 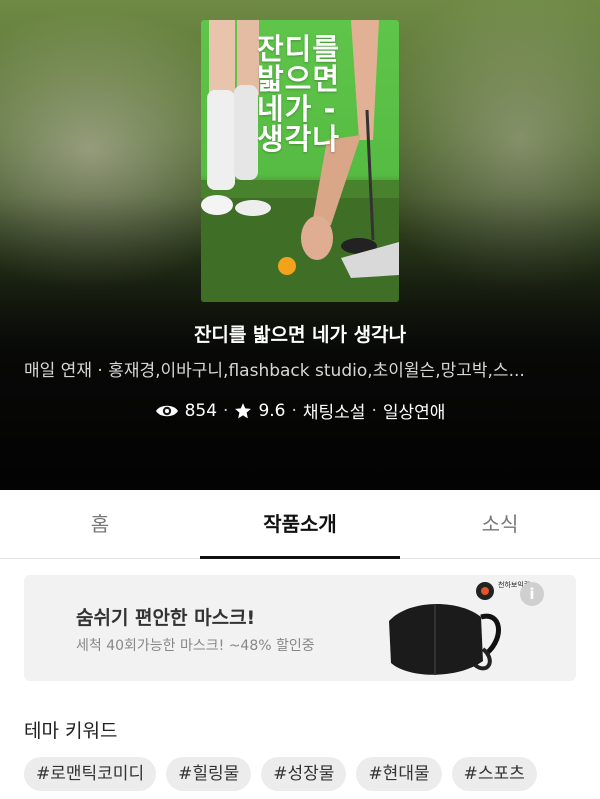 What do you see at coordinates (300, 410) in the screenshot?
I see `stats-row: 854 · 9.6 · 채팅소설 · 일상연애` at bounding box center [300, 410].